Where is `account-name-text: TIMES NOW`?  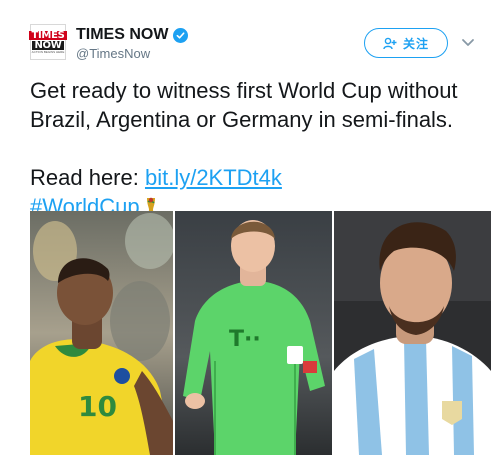 account-name-text: TIMES NOW is located at coordinates (122, 34).